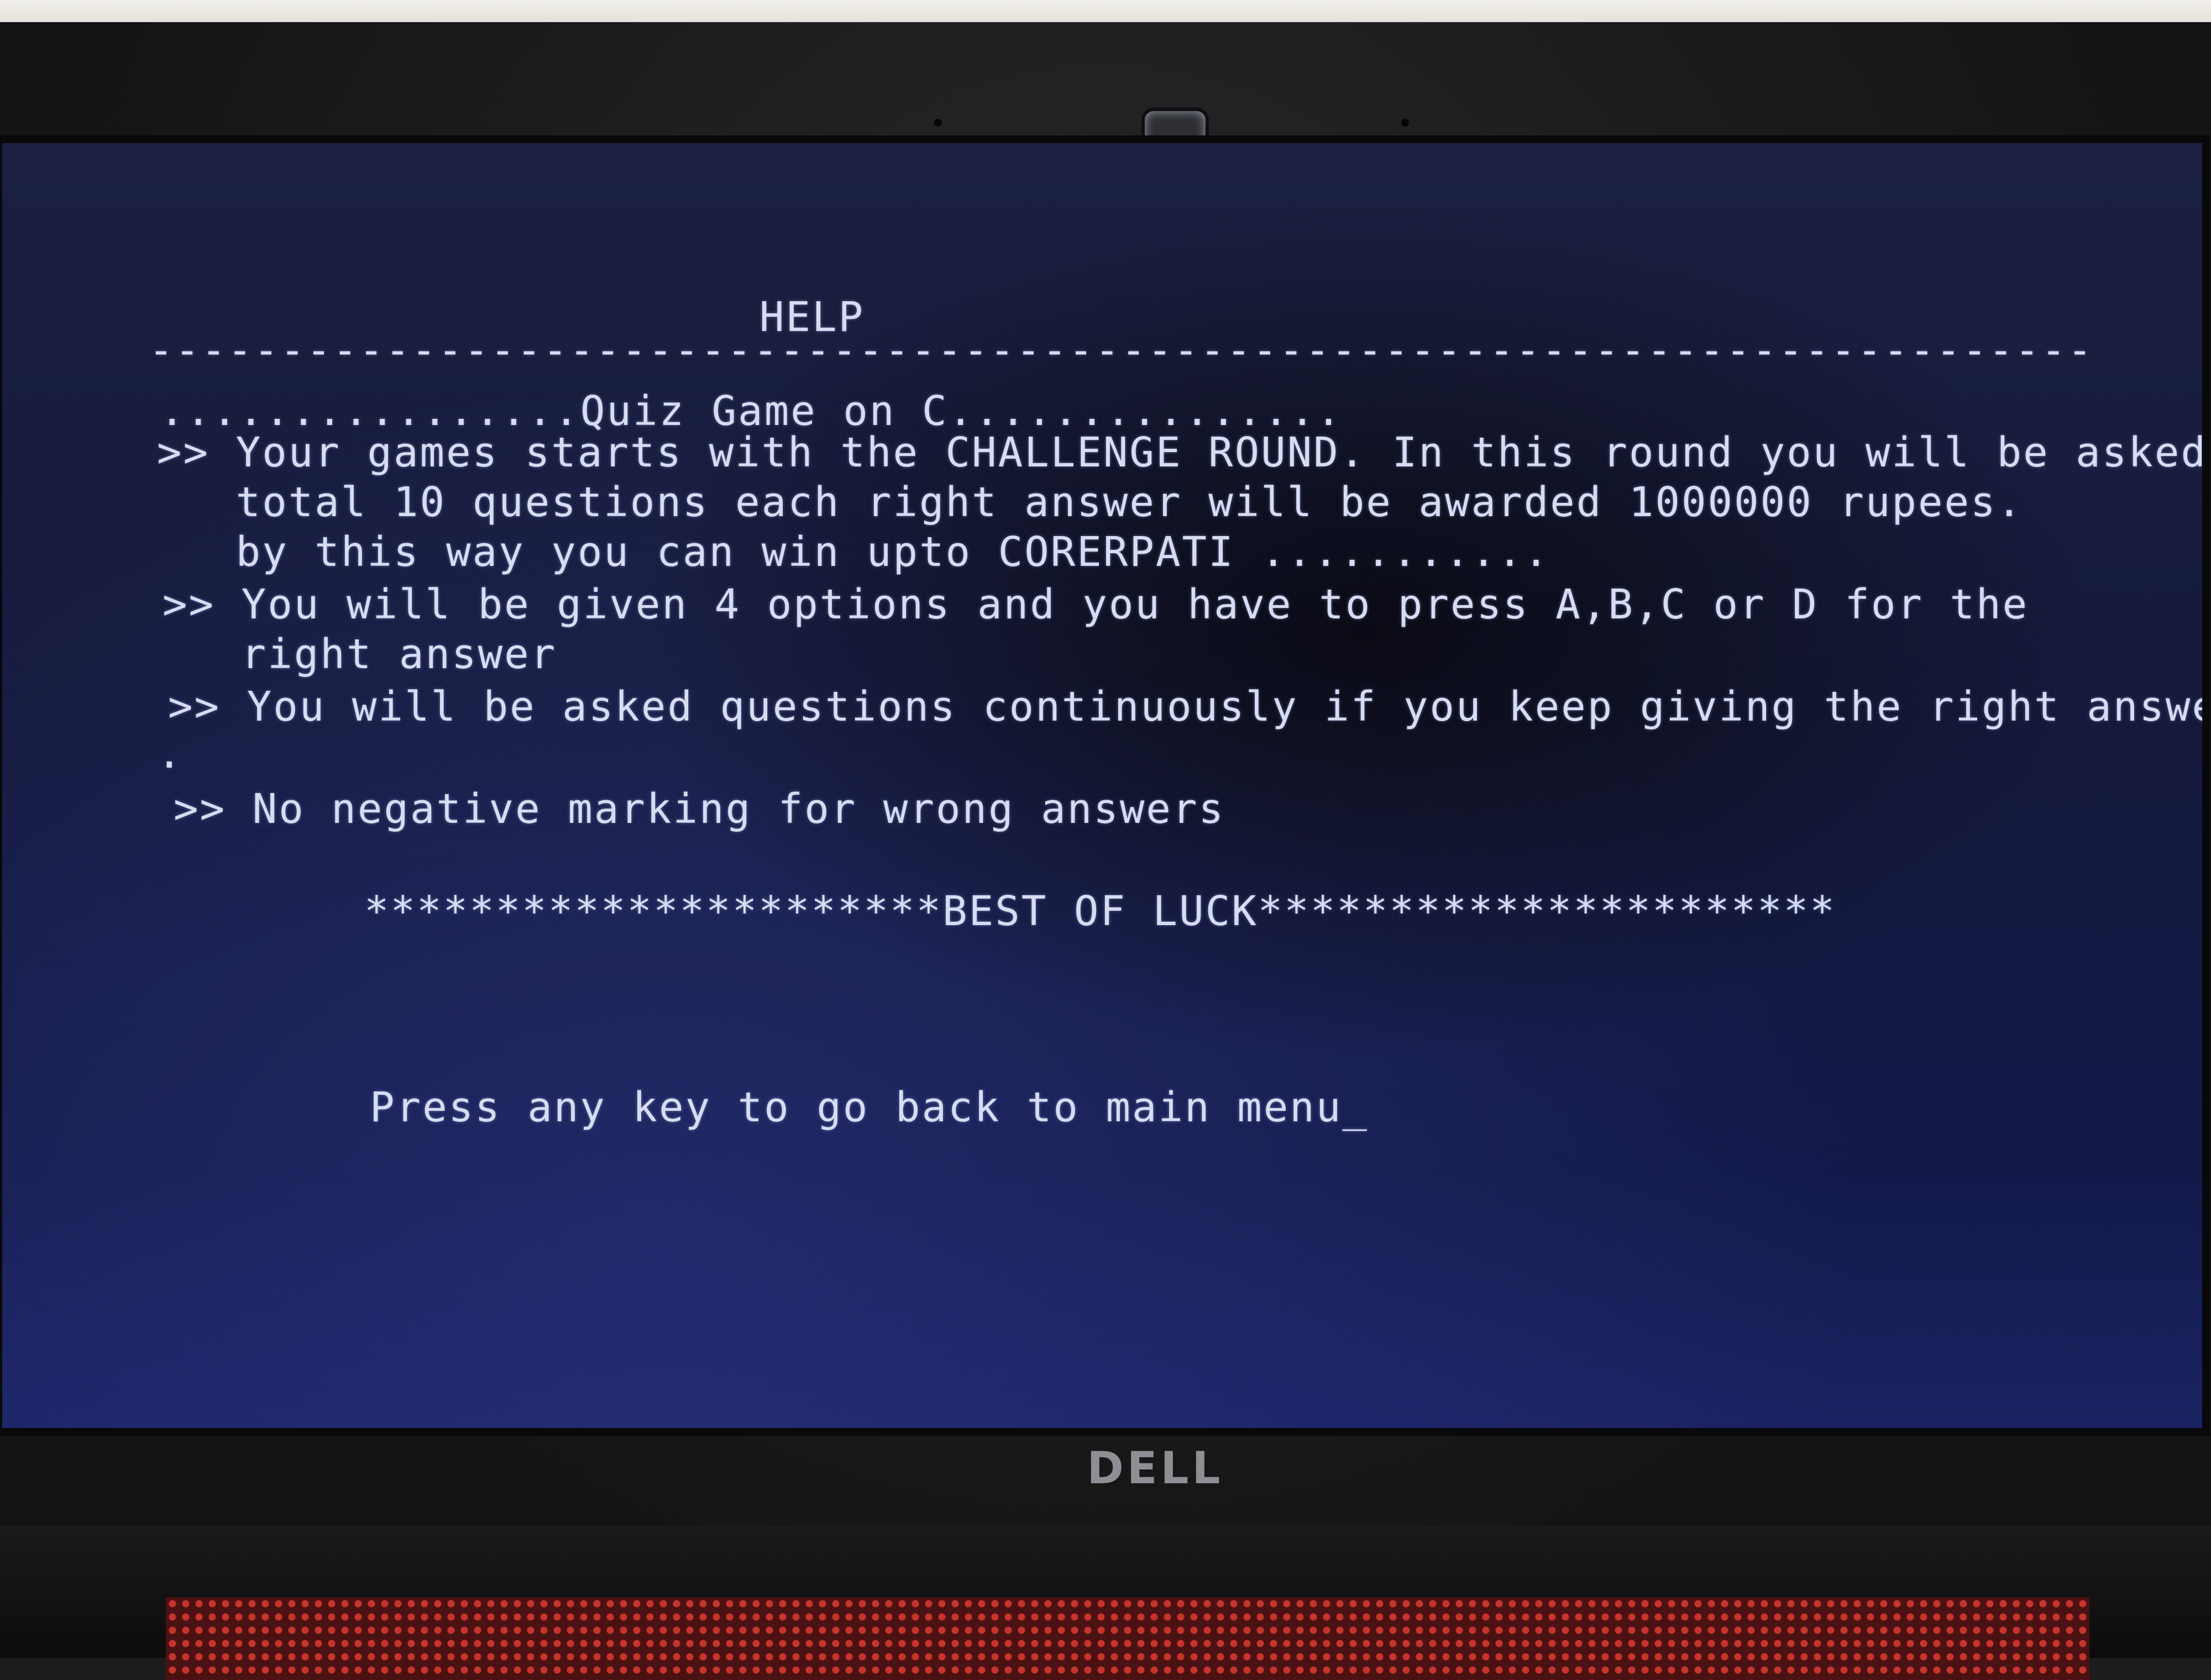  Describe the element at coordinates (938, 123) in the screenshot. I see `ambient-sensor` at that location.